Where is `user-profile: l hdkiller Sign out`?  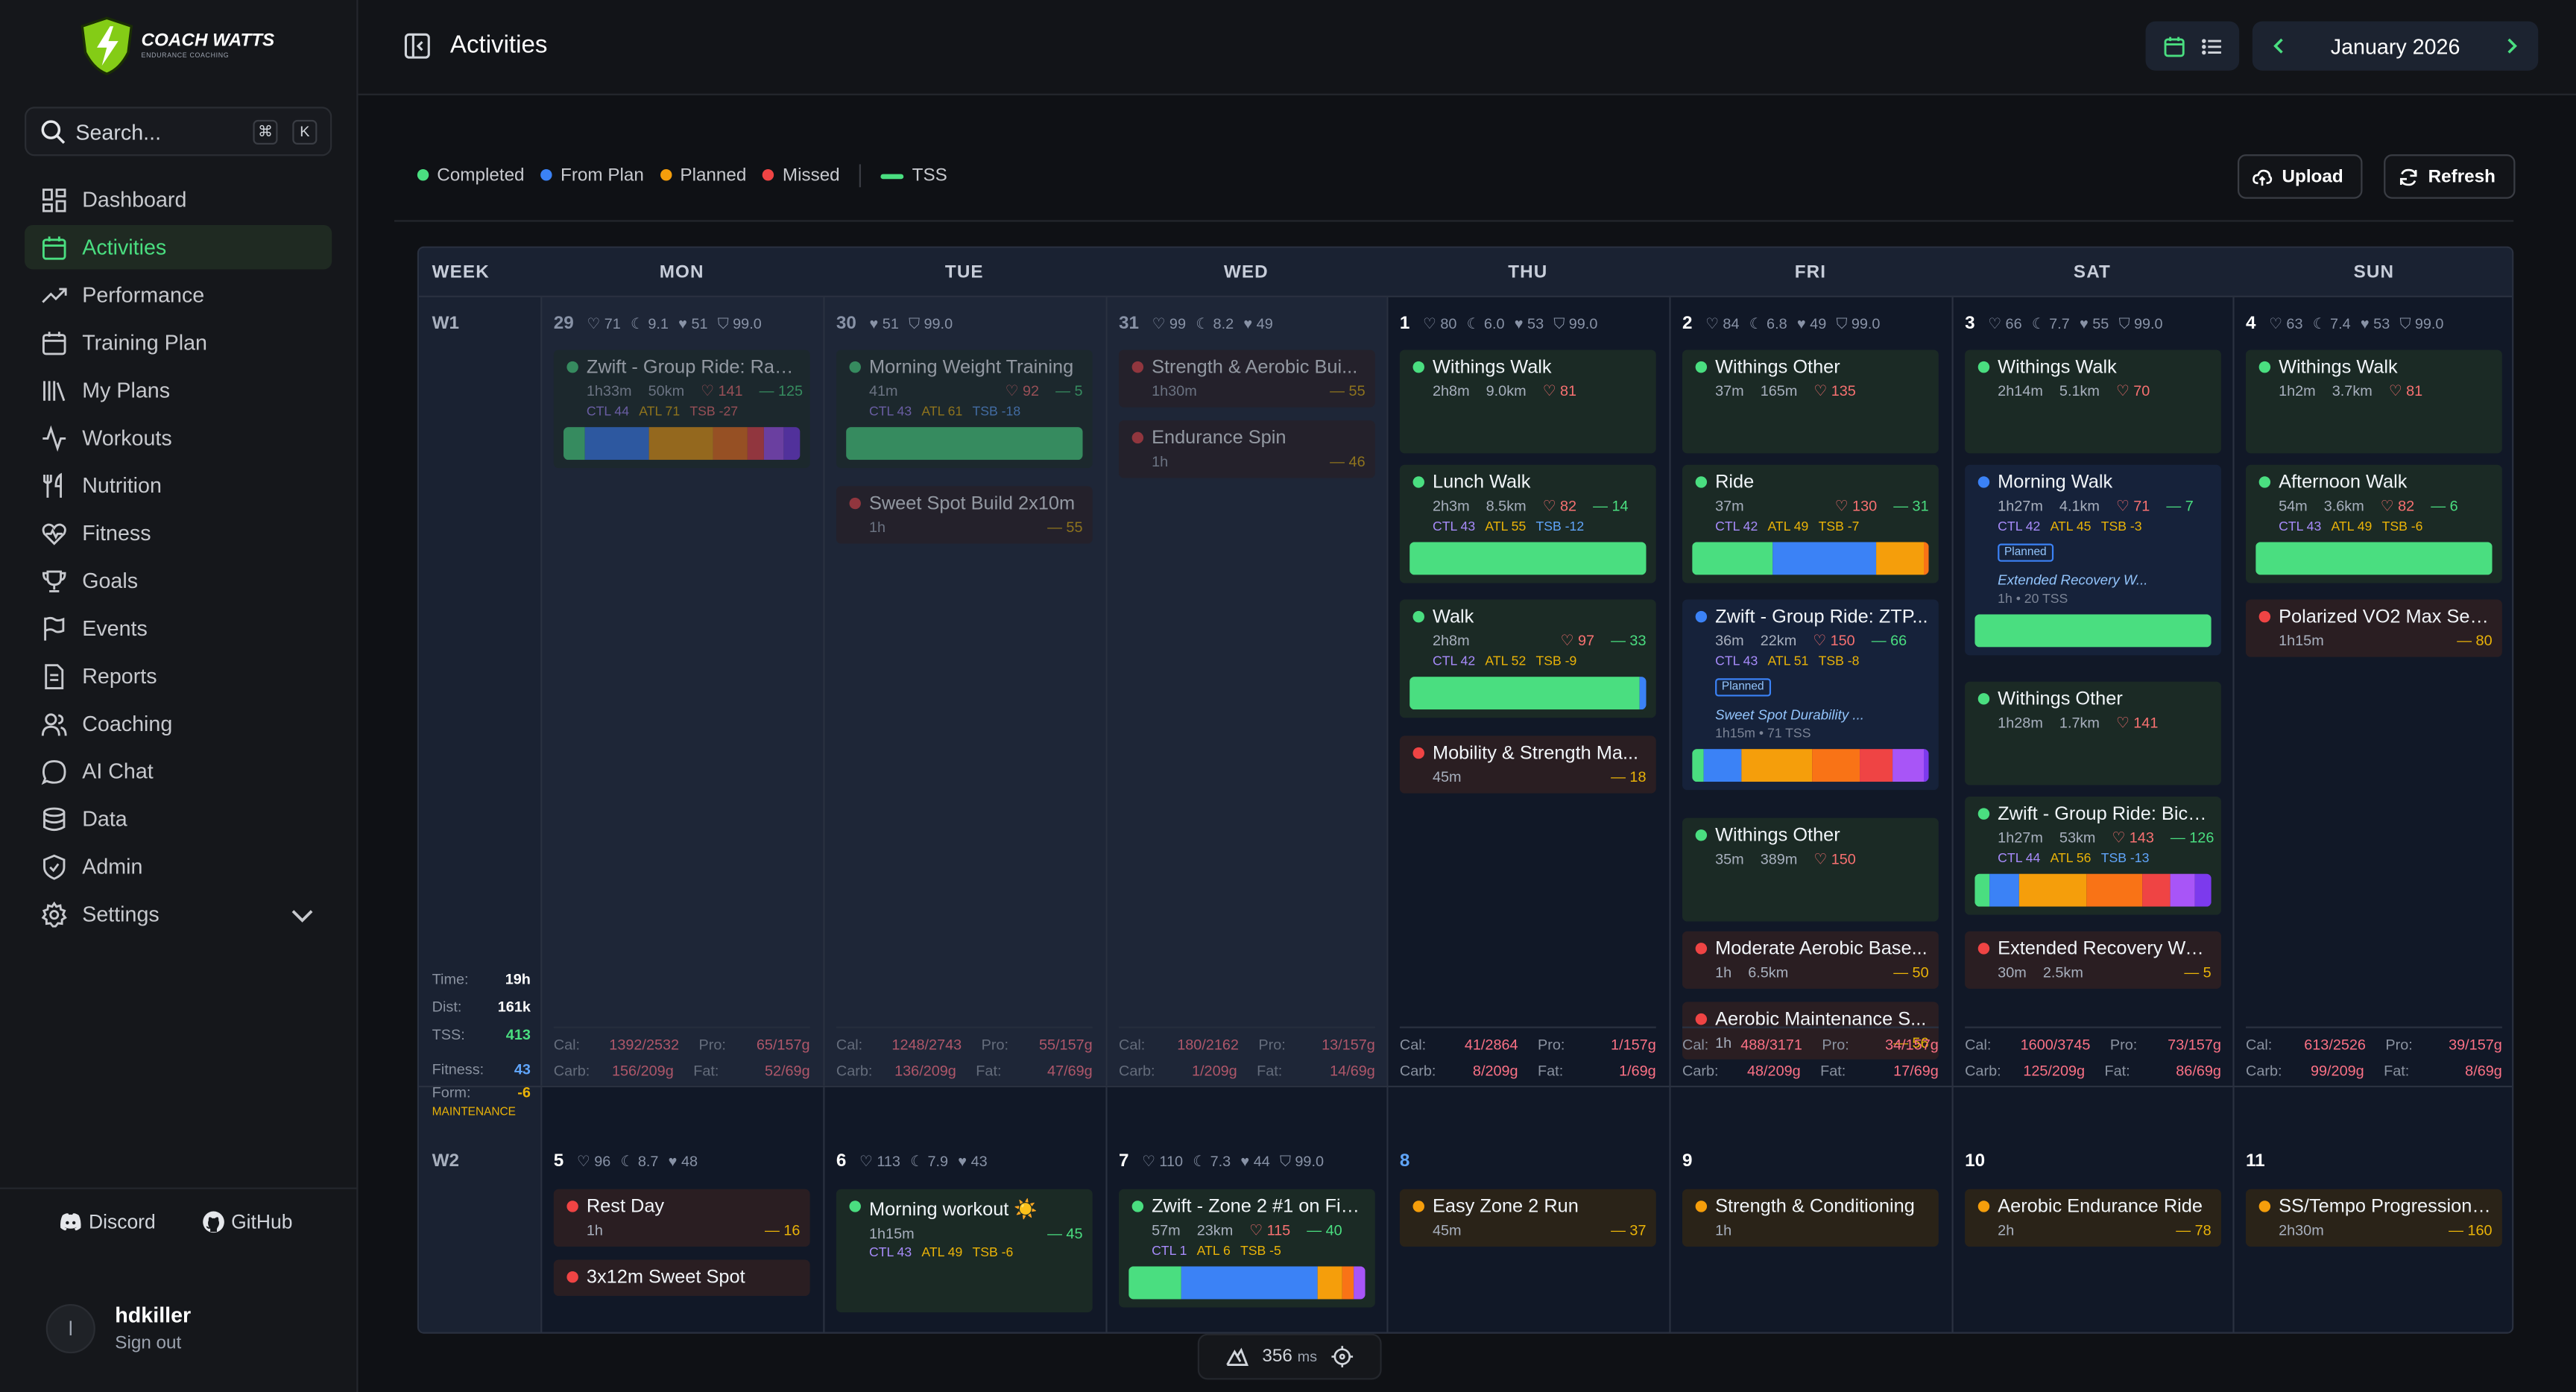
user-profile: l hdkiller Sign out is located at coordinates (118, 1328).